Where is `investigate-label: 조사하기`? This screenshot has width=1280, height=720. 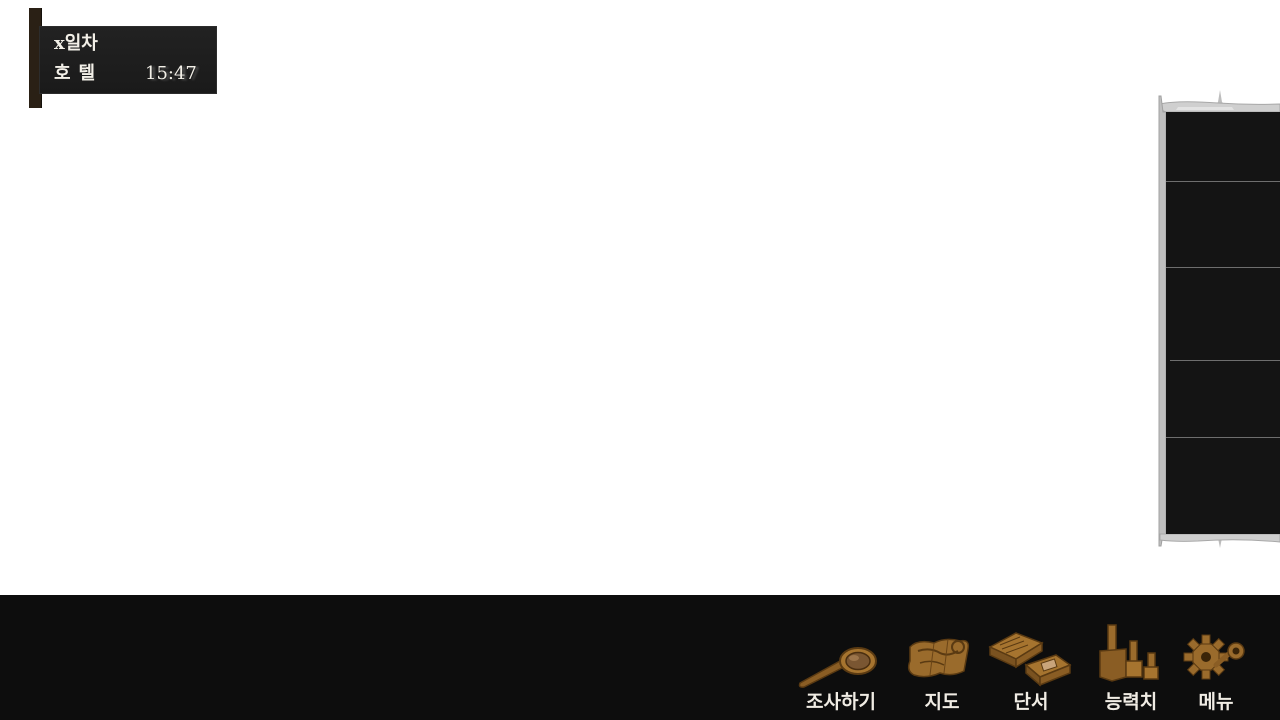 investigate-label: 조사하기 is located at coordinates (841, 702).